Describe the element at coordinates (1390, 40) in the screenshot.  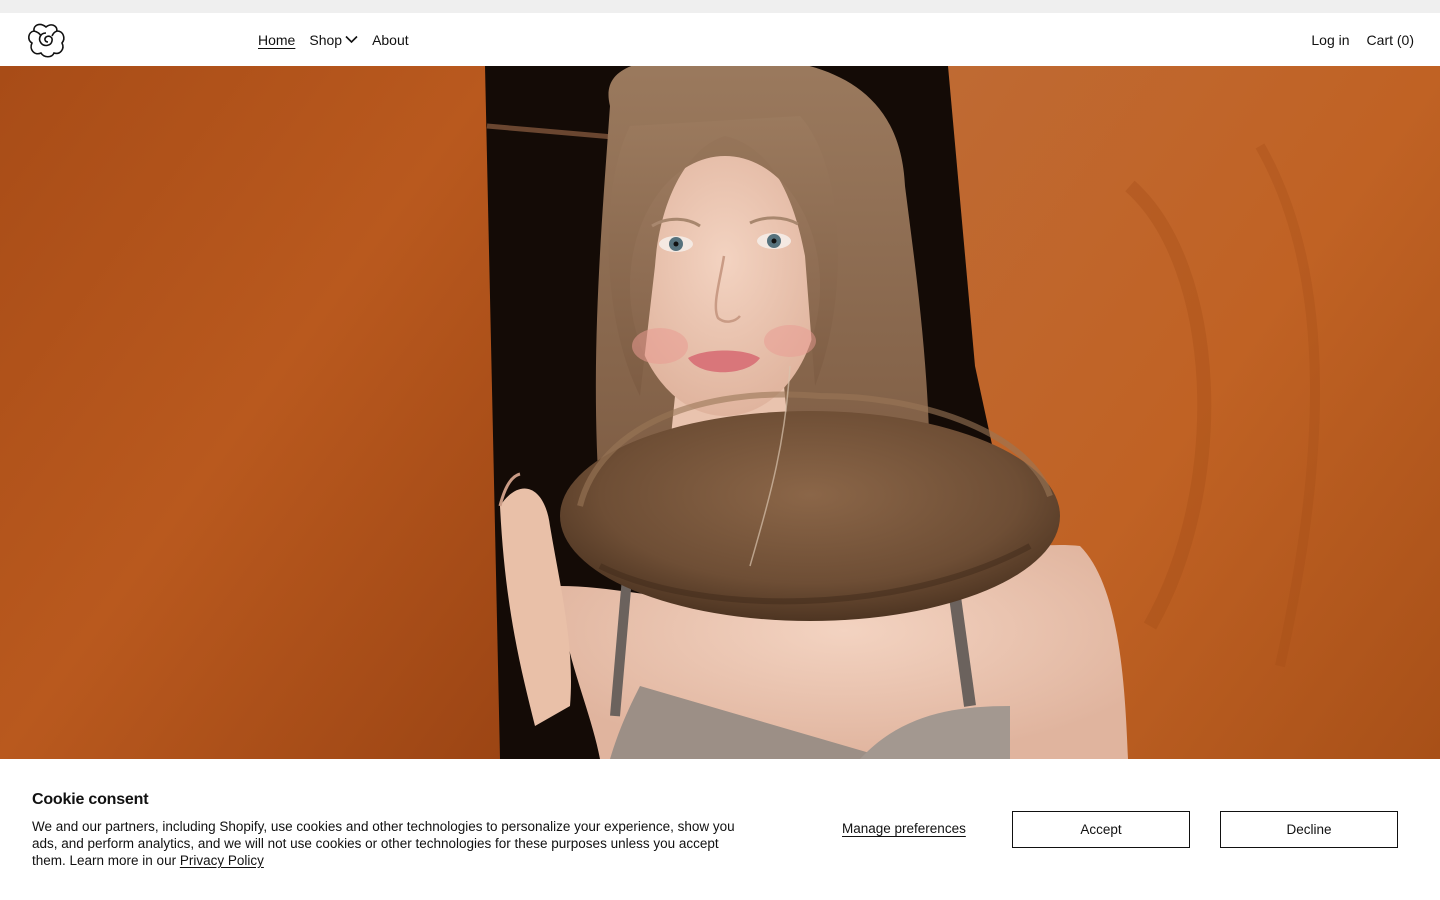
I see `cart-link: Cart (0)` at that location.